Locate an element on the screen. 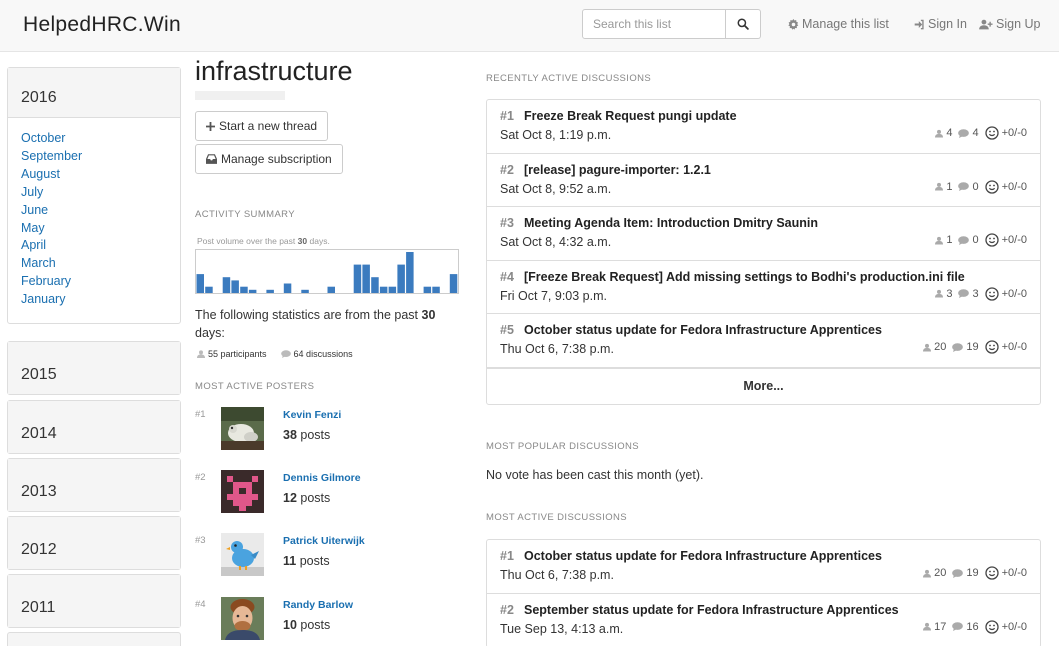  search-button is located at coordinates (743, 24).